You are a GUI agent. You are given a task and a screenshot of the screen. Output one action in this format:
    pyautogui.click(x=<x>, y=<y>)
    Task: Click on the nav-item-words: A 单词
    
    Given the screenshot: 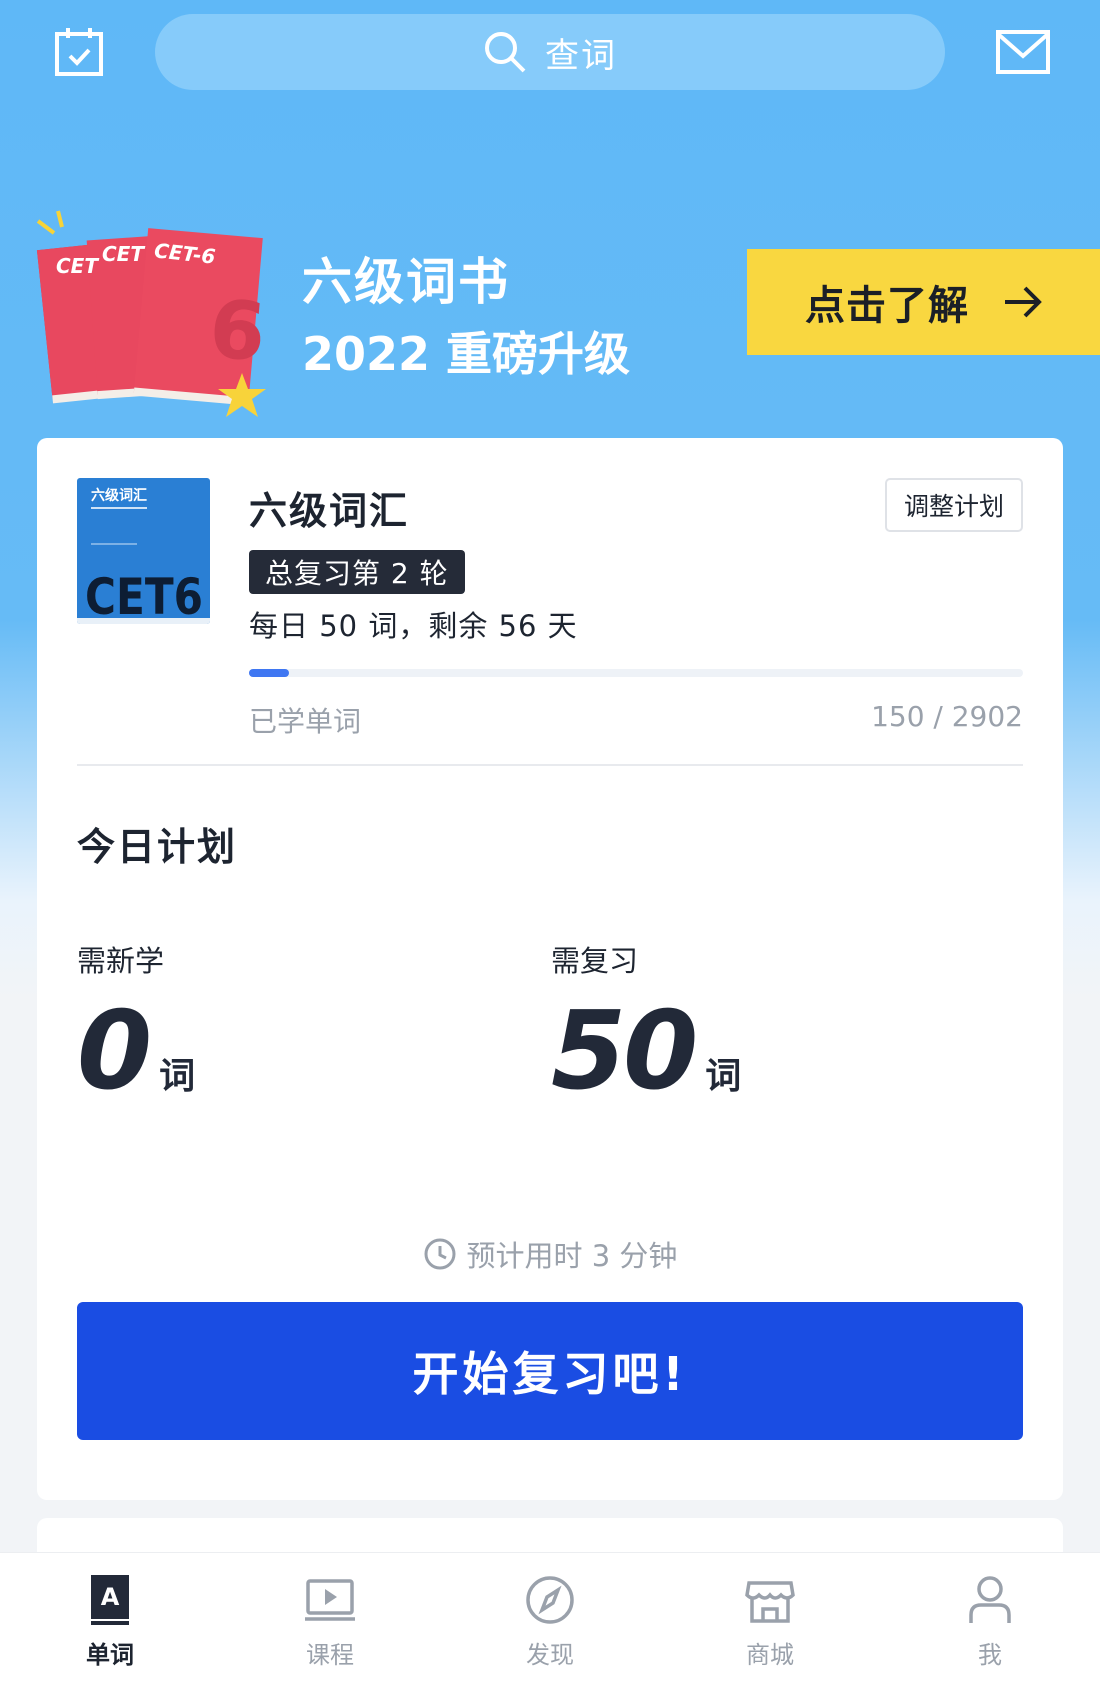 What is the action you would take?
    pyautogui.click(x=110, y=1627)
    